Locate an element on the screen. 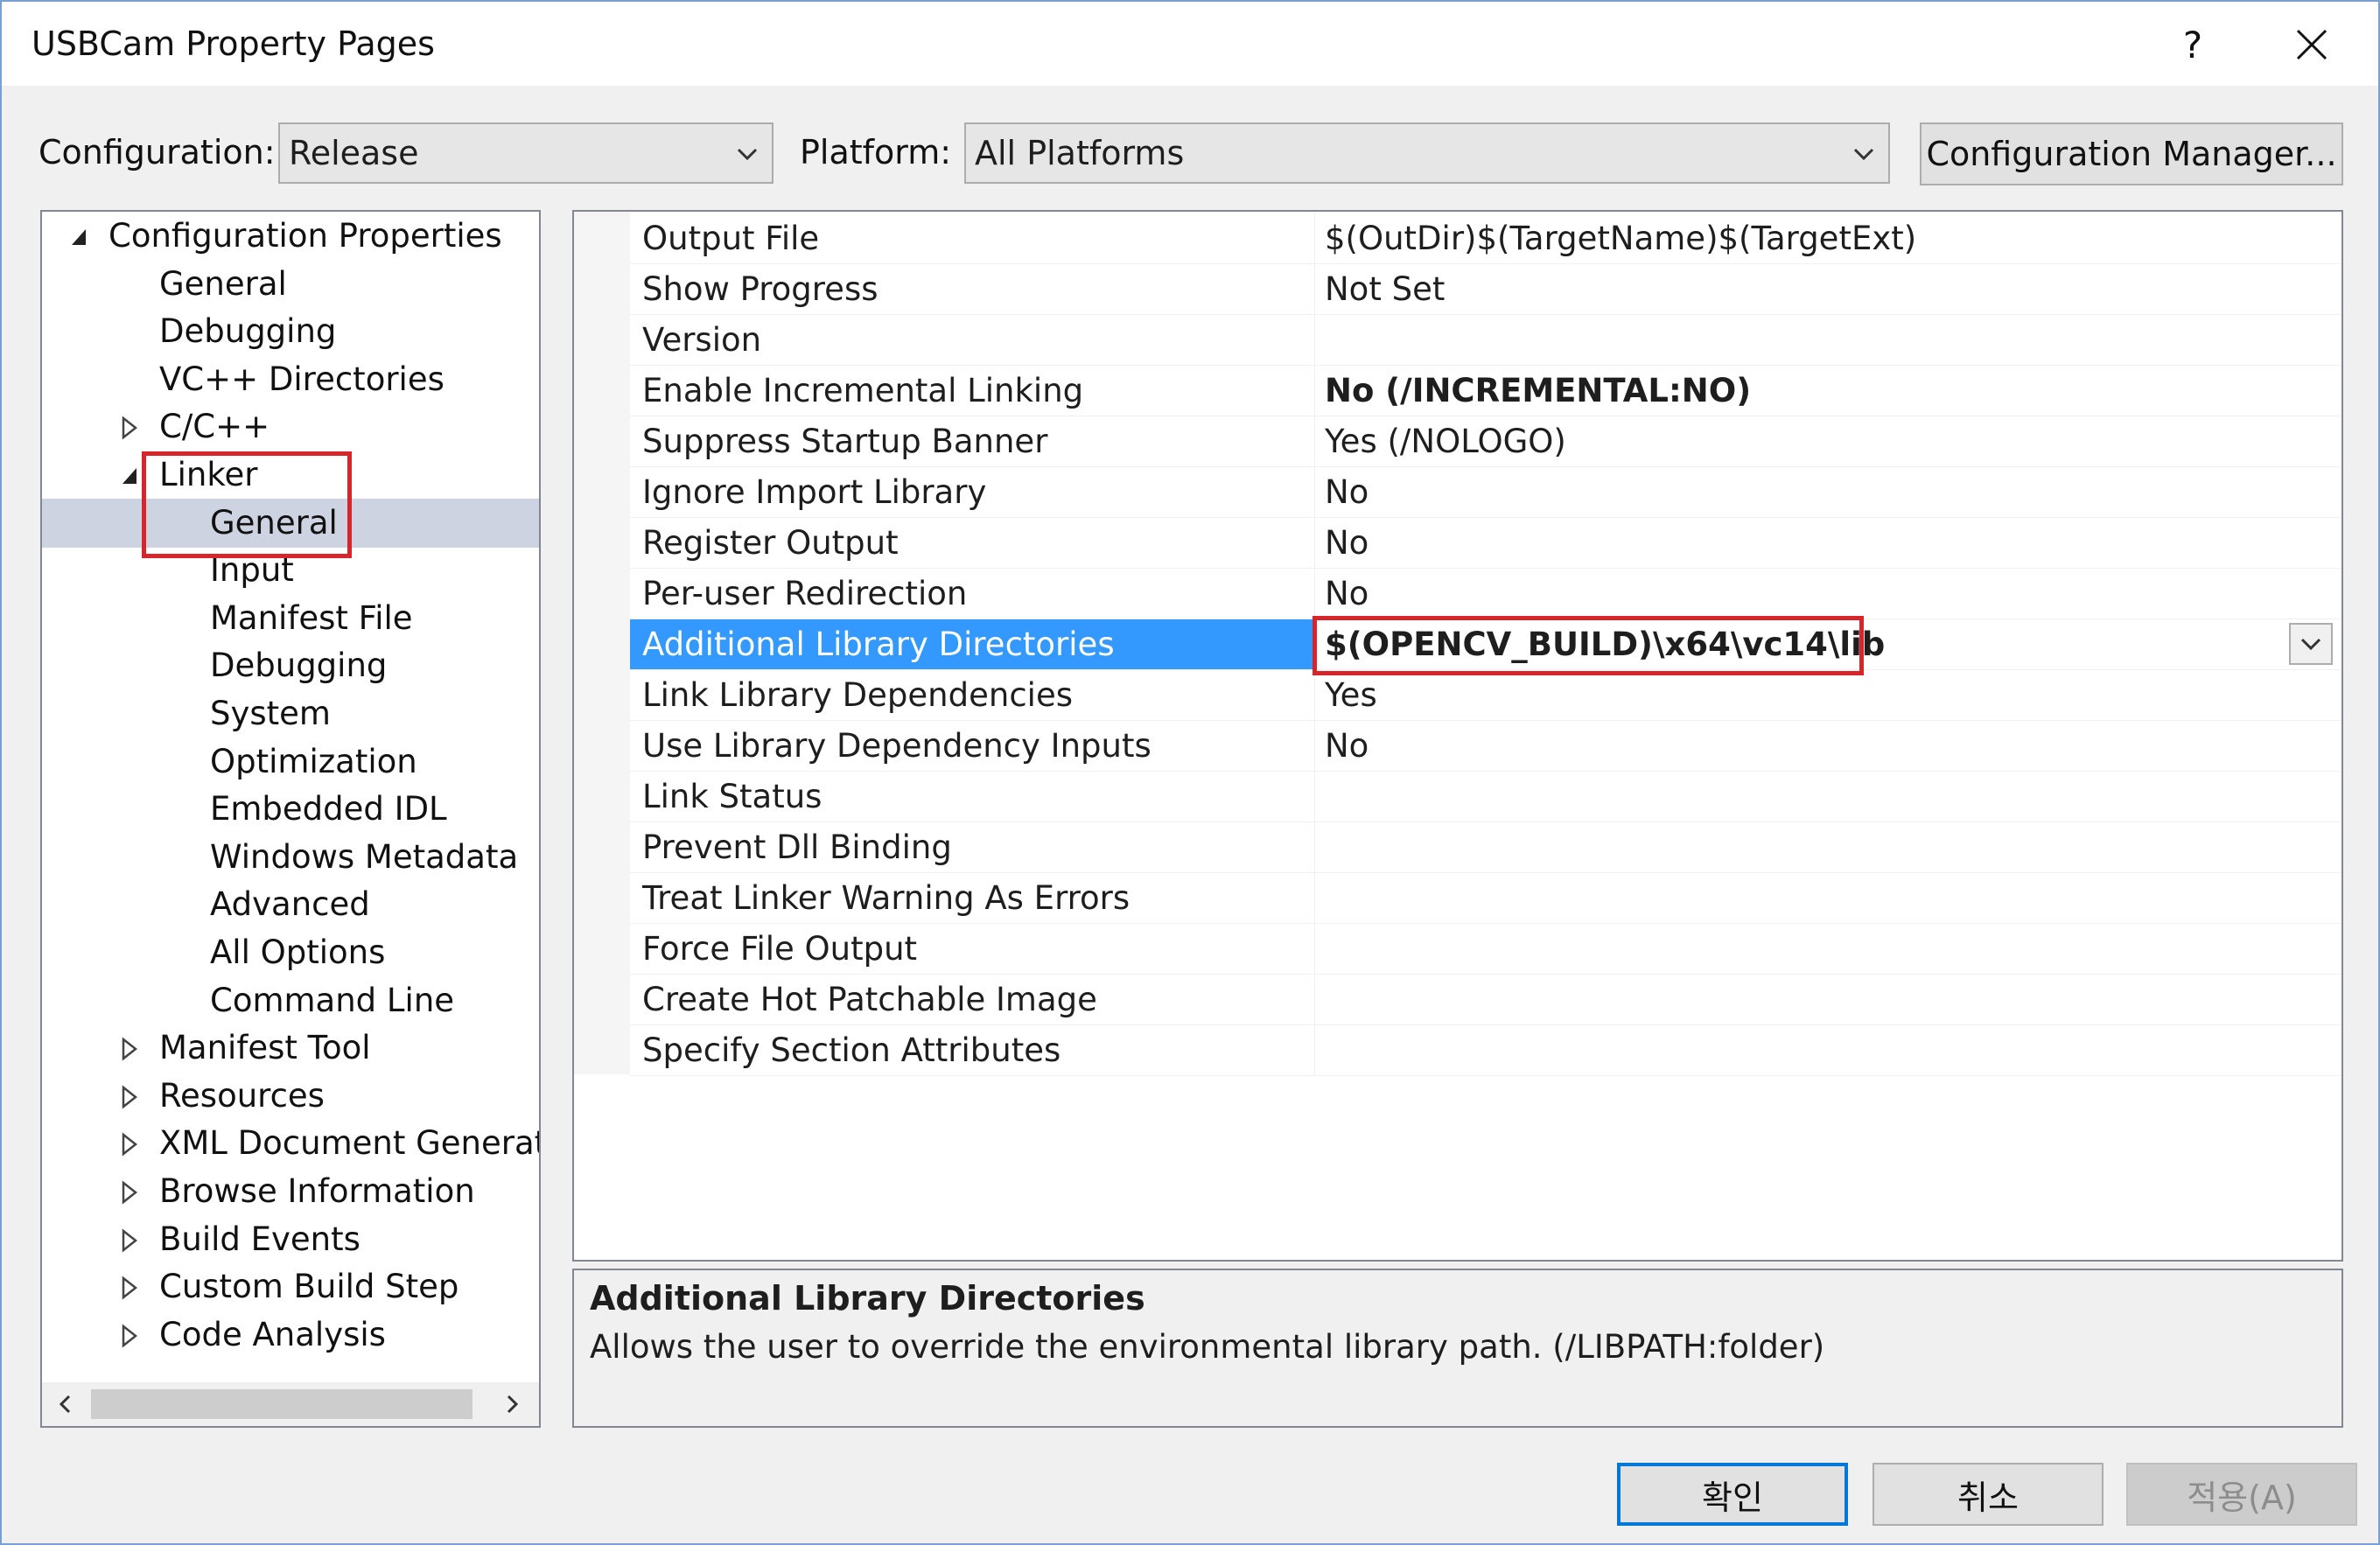  configuration-dropdown: Release is located at coordinates (526, 153).